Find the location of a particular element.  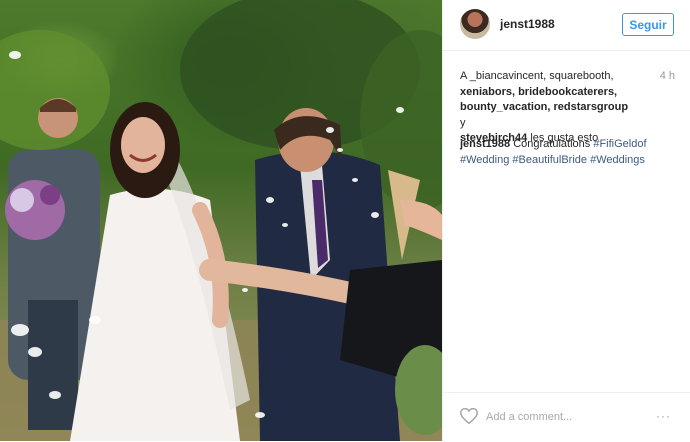

follow-button: Seguir is located at coordinates (648, 24).